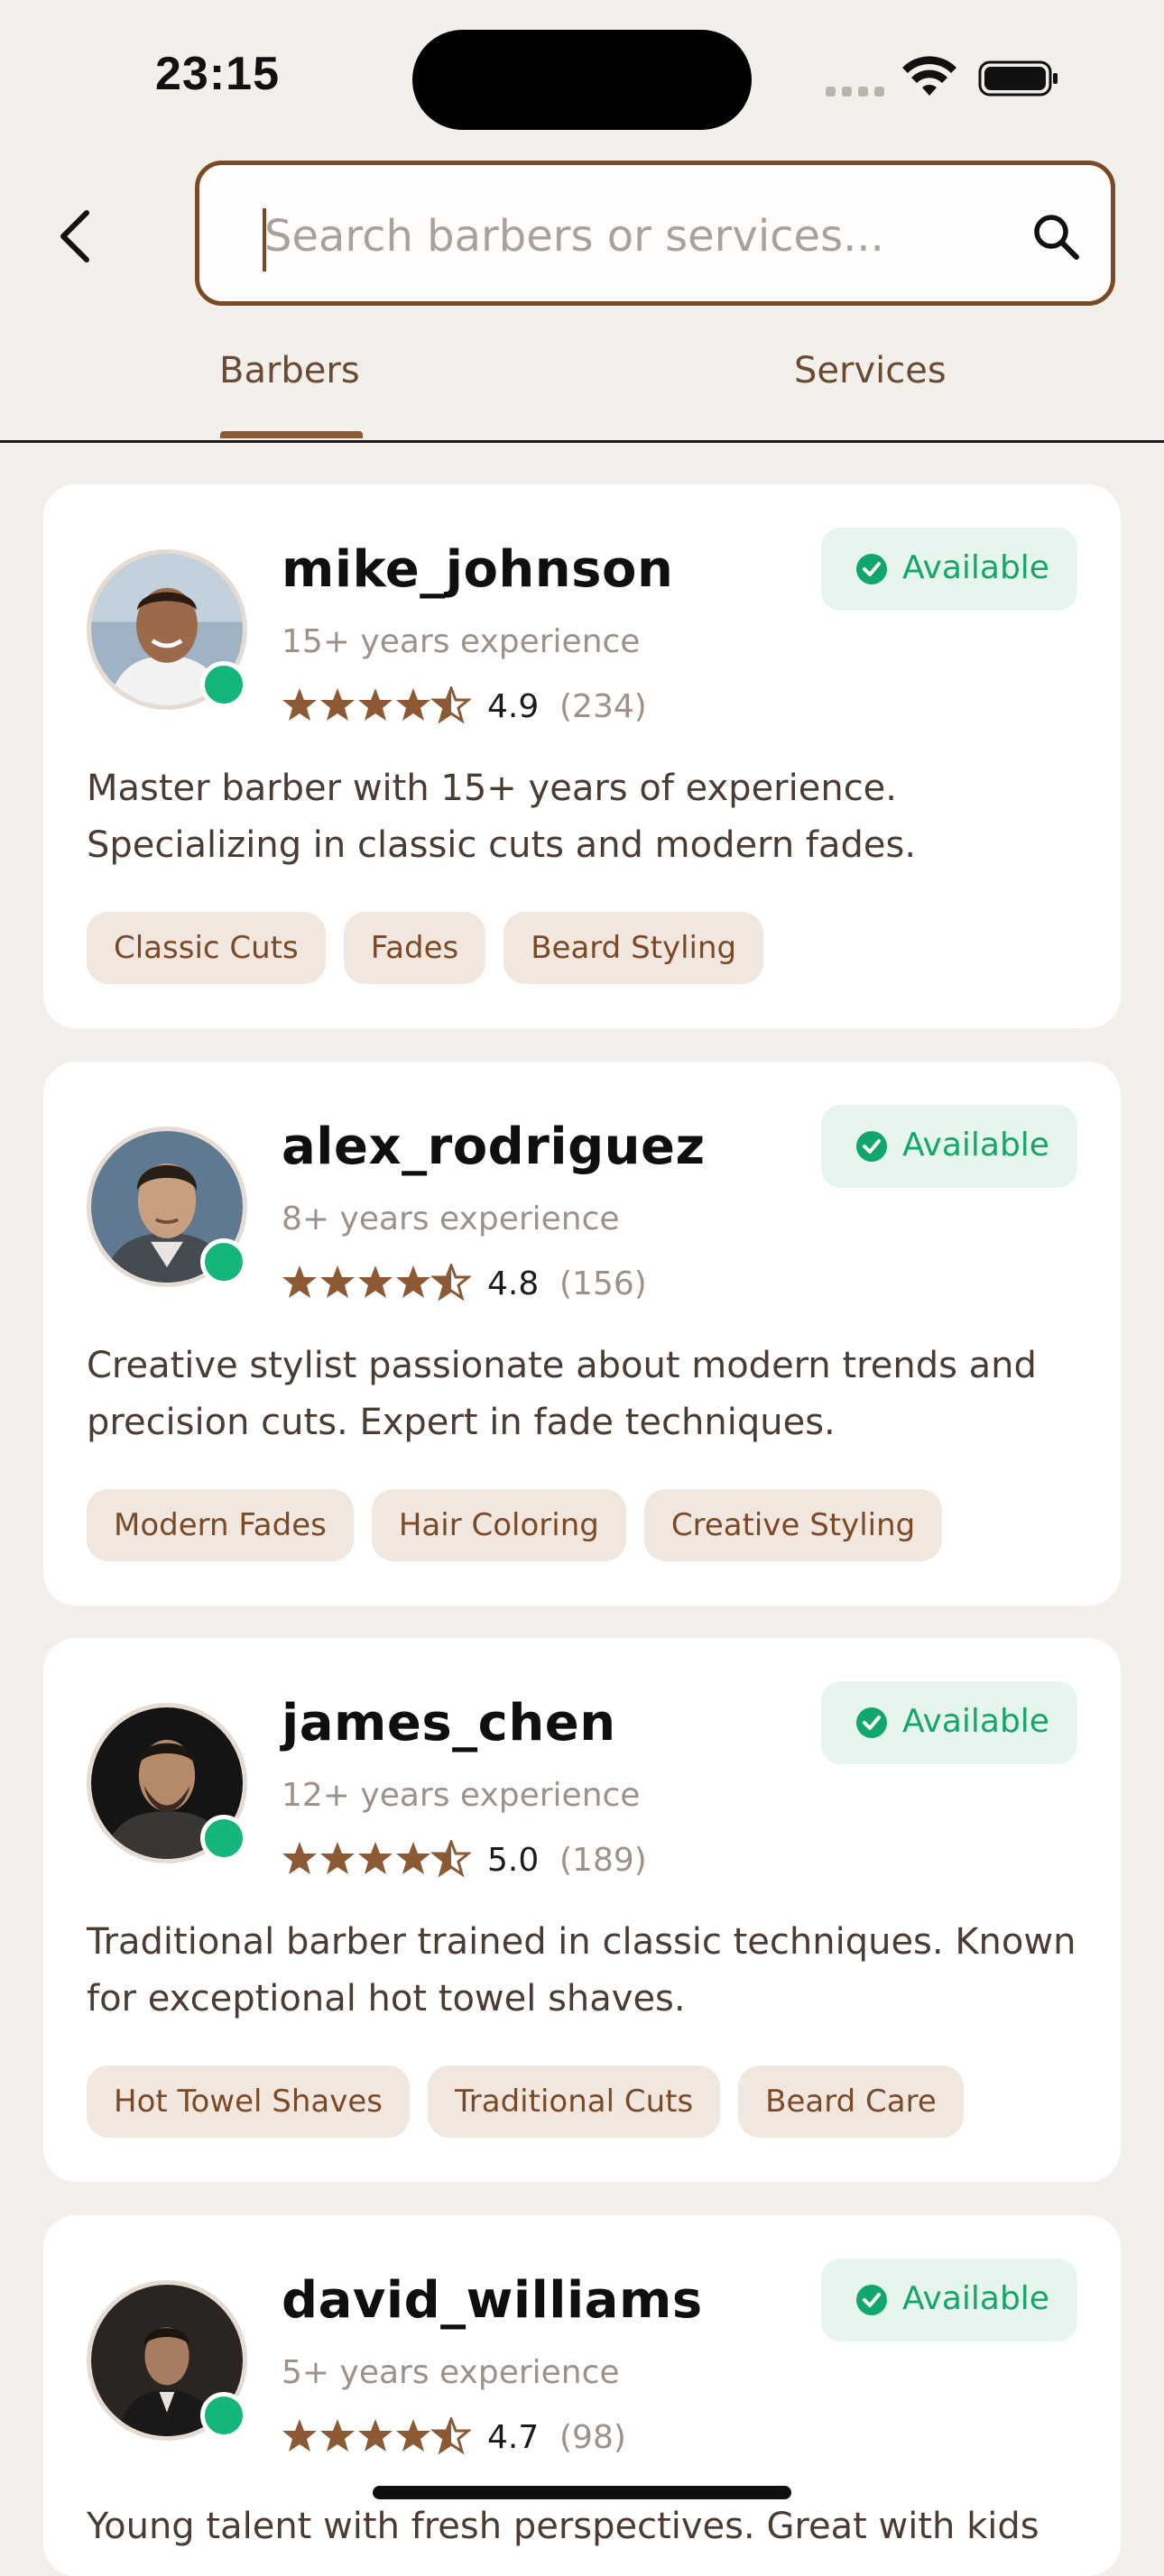 This screenshot has width=1164, height=2576. What do you see at coordinates (1057, 237) in the screenshot?
I see `search-icon` at bounding box center [1057, 237].